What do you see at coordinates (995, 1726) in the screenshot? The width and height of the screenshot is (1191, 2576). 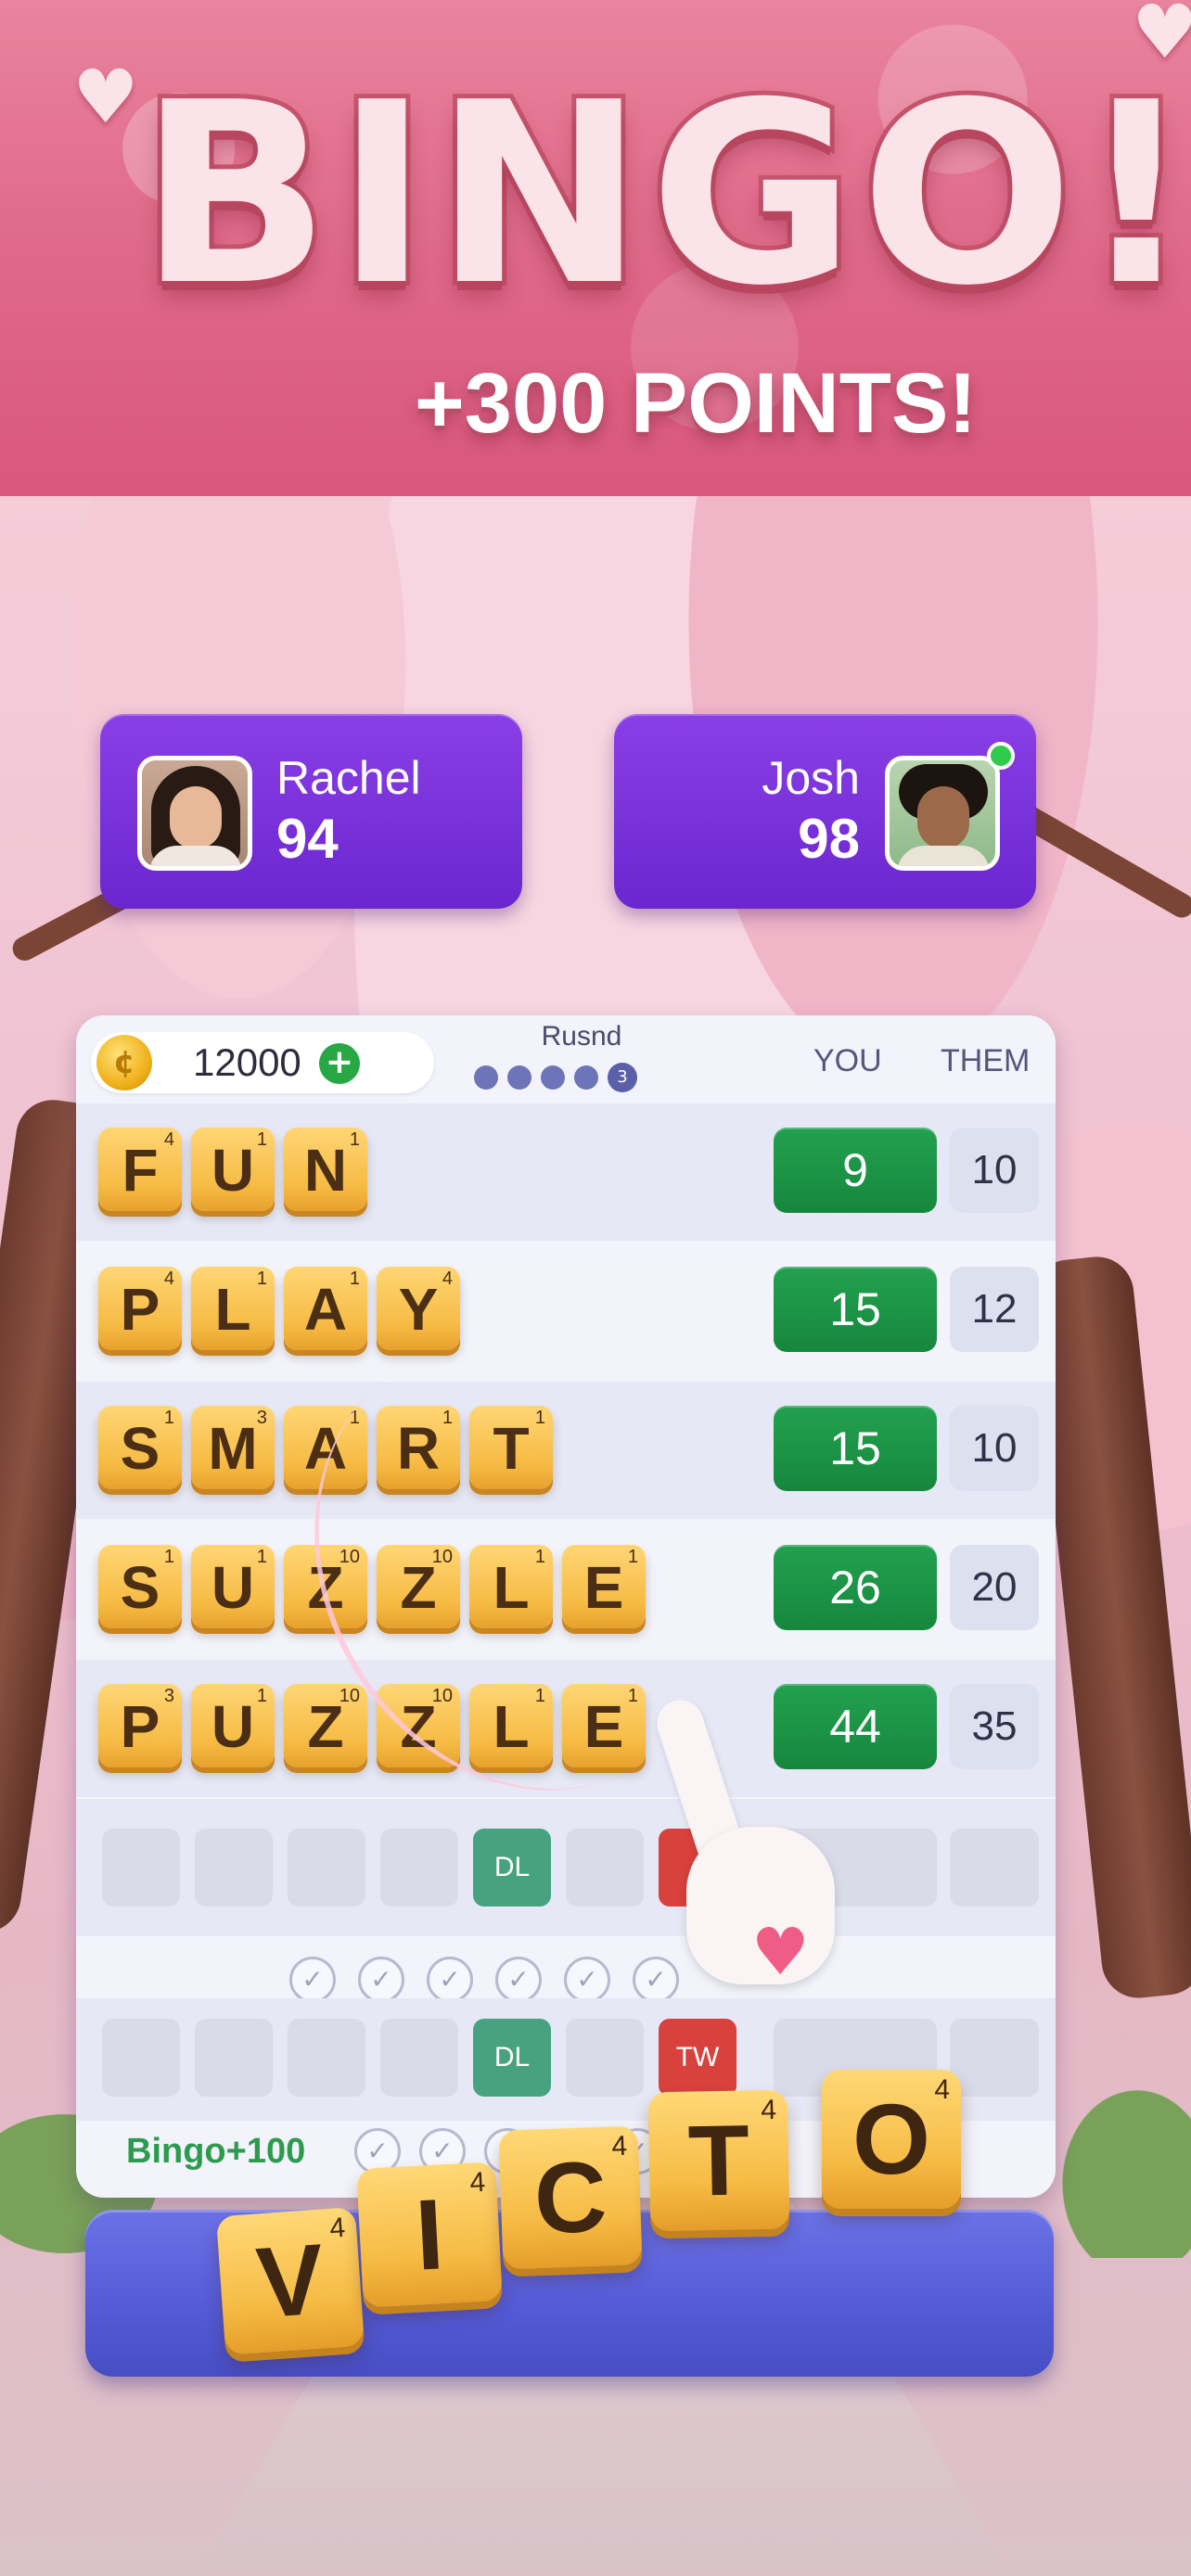 I see `them-word-score: 35` at bounding box center [995, 1726].